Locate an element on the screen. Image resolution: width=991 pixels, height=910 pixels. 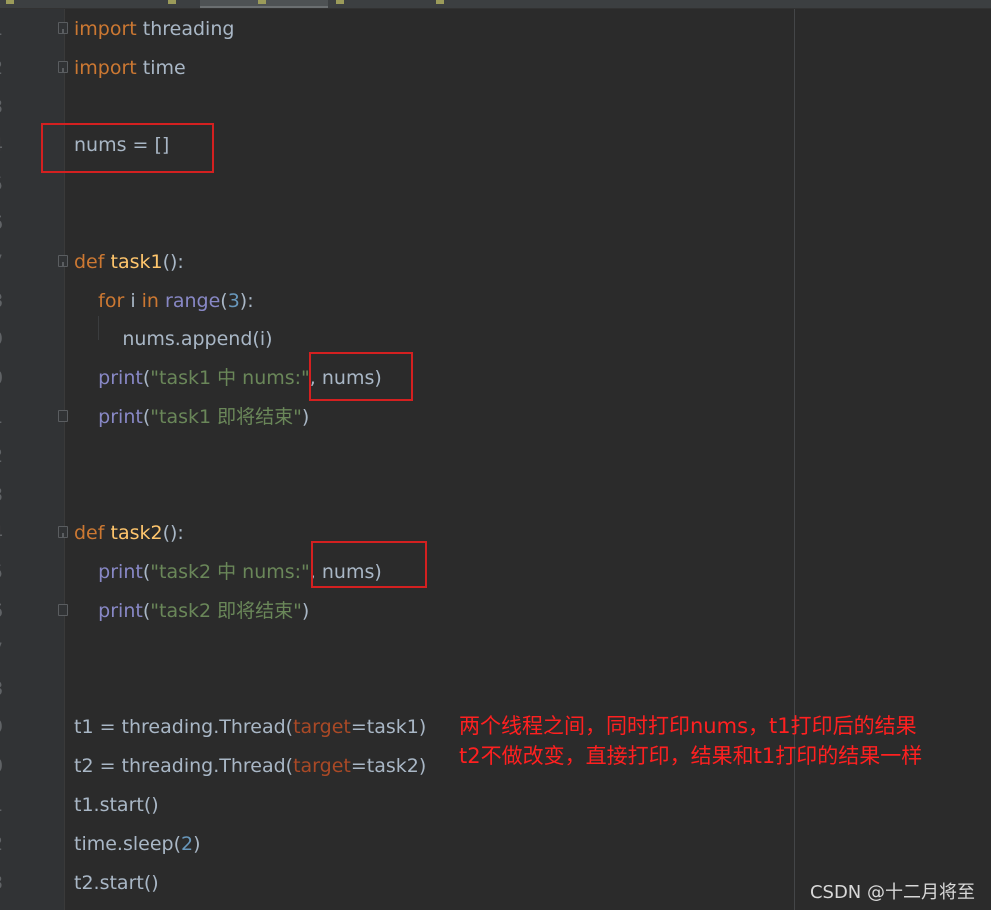
code-token: t2 = threading.Thread( is located at coordinates (184, 766).